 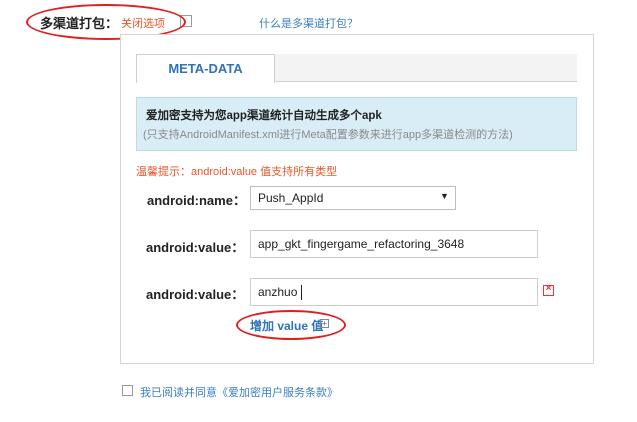 What do you see at coordinates (291, 198) in the screenshot?
I see `android-name-selected-value: Push_AppId` at bounding box center [291, 198].